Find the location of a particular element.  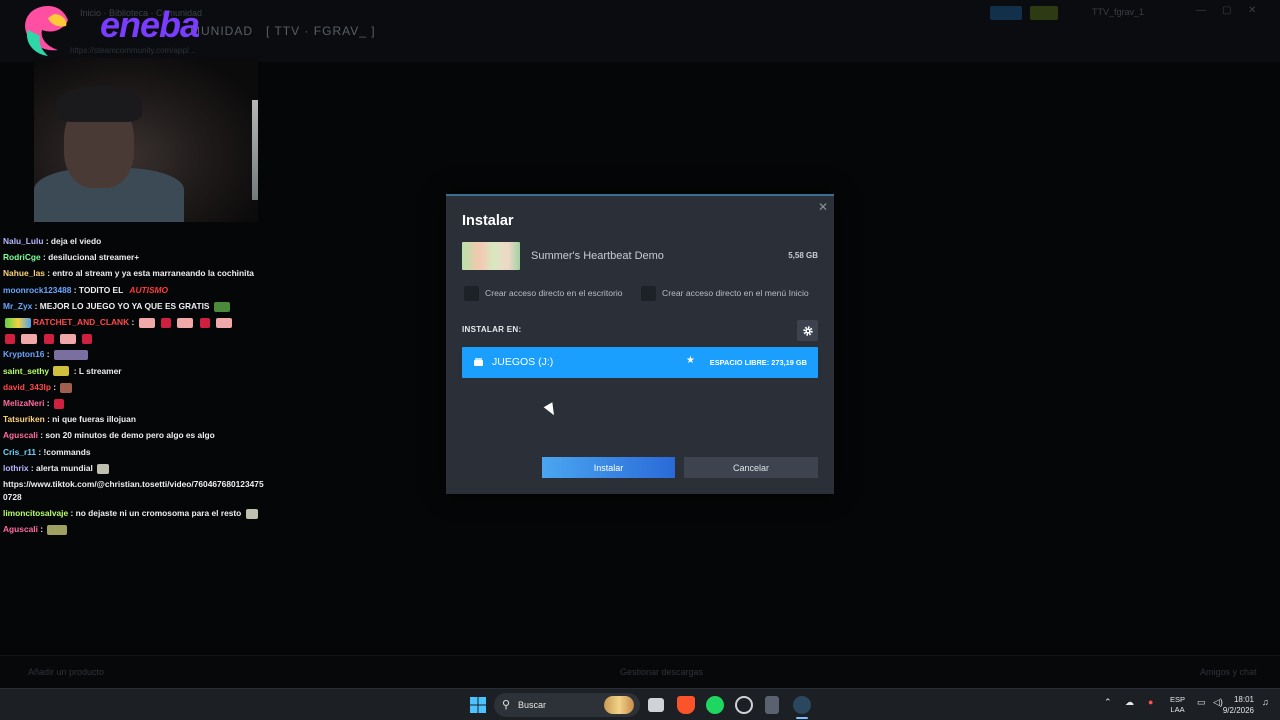

chat-message: Tatsuriken : ni que fueras illojuan is located at coordinates (69, 419).